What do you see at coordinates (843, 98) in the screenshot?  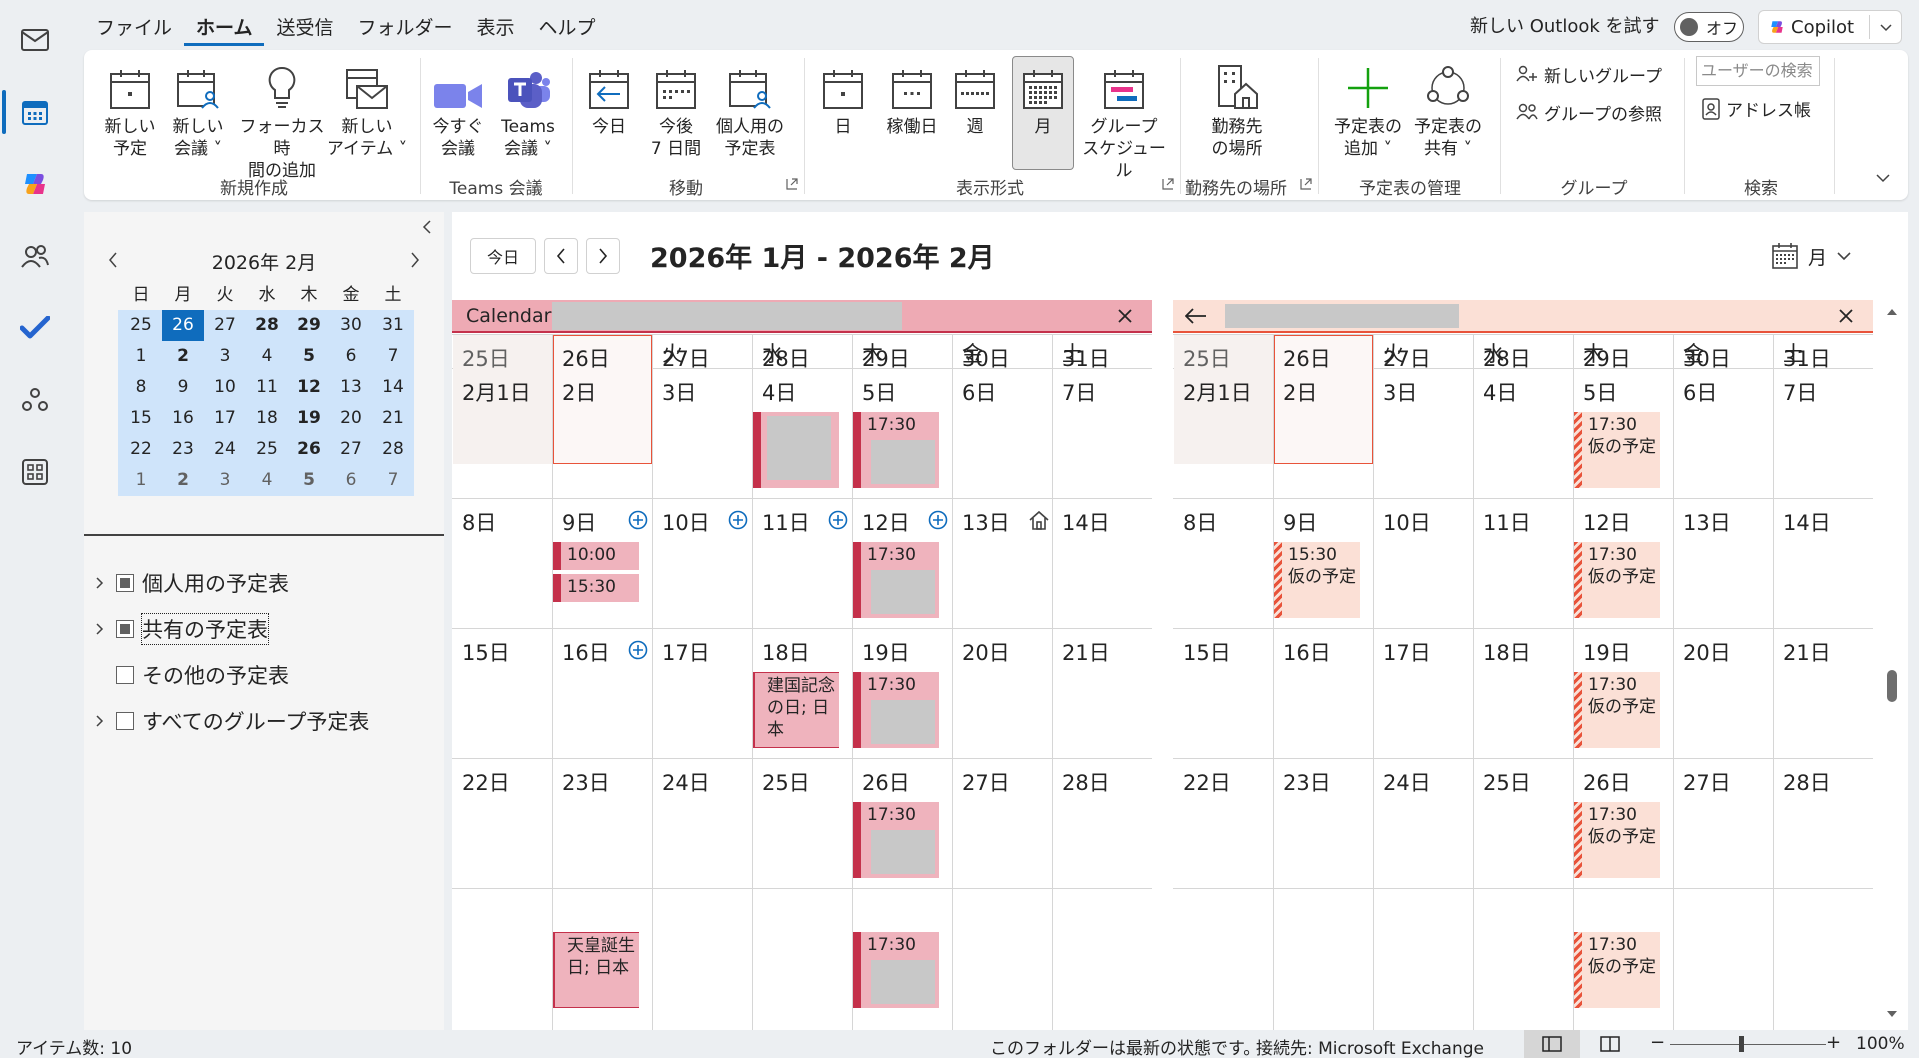 I see `view-day-button: 日` at bounding box center [843, 98].